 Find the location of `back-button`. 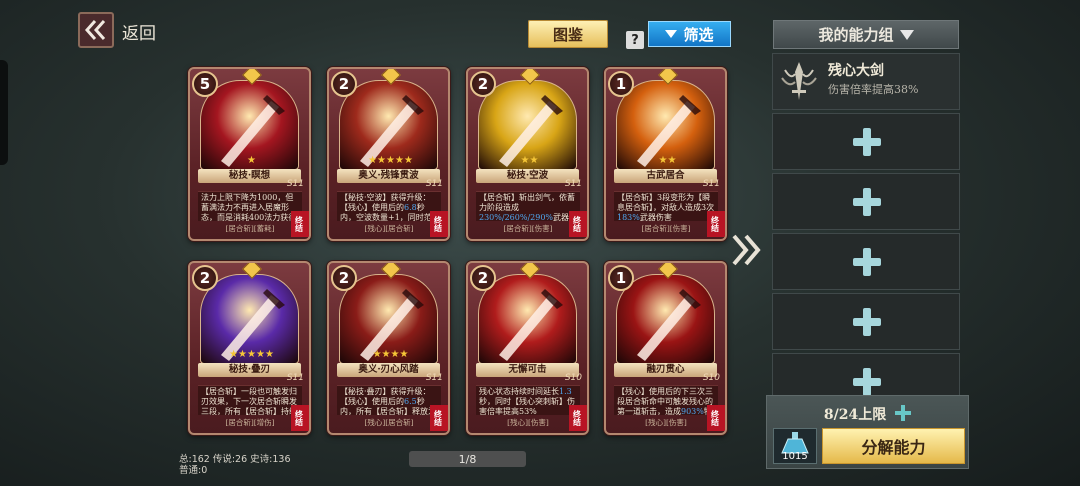

back-button is located at coordinates (96, 30).